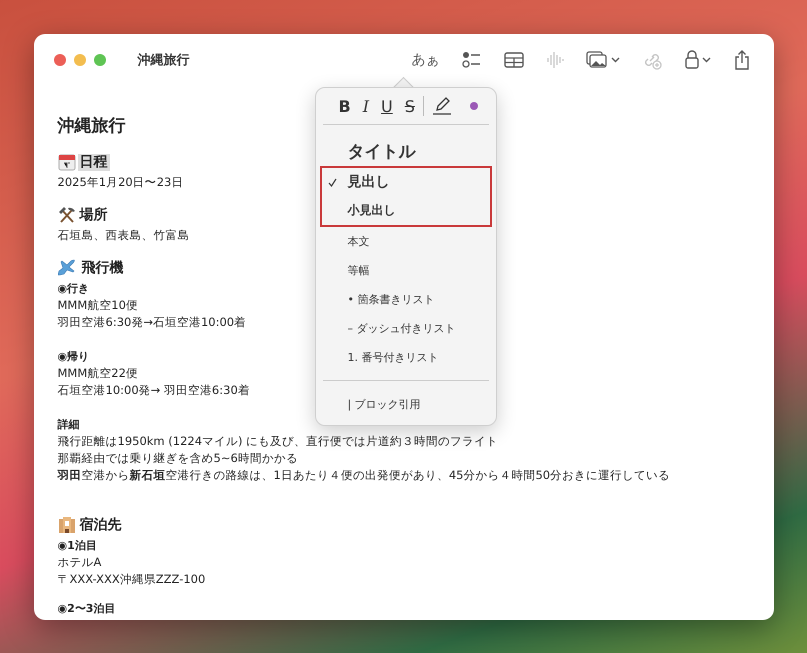  What do you see at coordinates (278, 441) in the screenshot?
I see `body-text: 飛行距離は1950km (1224マイル) にも及び、直行便では片道約３時間のフライト` at bounding box center [278, 441].